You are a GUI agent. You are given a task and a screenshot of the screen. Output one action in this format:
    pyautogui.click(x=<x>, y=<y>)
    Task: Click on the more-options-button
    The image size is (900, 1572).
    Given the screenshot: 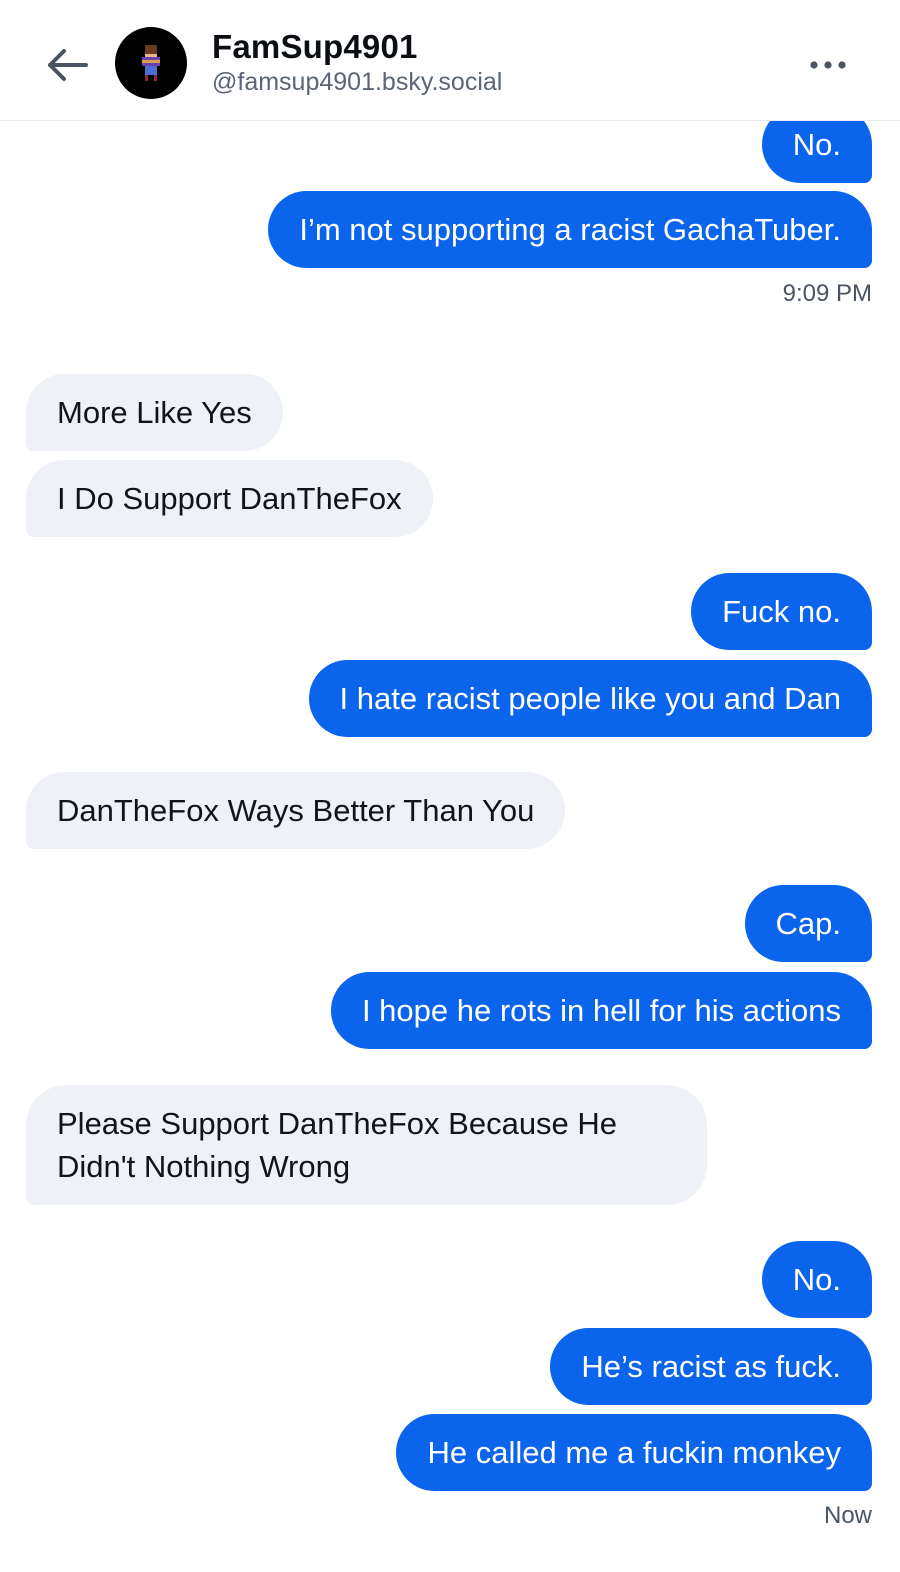 What is the action you would take?
    pyautogui.click(x=828, y=65)
    